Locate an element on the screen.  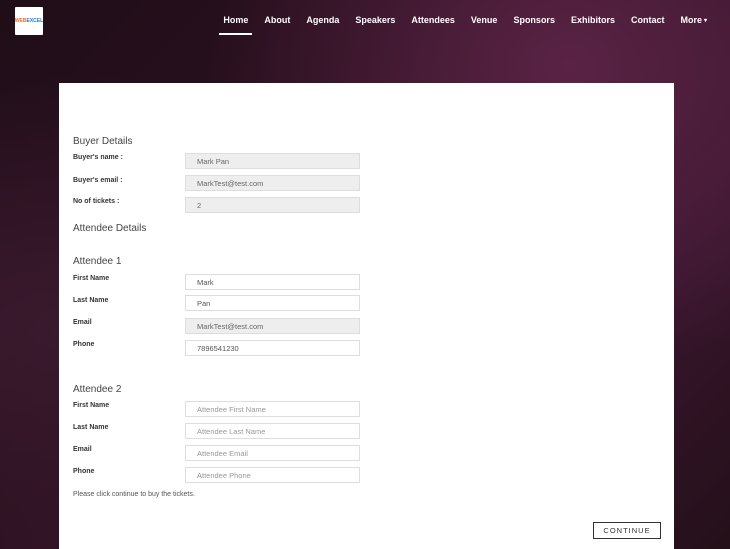
nav-exhibitors: Exhibitors is located at coordinates (593, 20).